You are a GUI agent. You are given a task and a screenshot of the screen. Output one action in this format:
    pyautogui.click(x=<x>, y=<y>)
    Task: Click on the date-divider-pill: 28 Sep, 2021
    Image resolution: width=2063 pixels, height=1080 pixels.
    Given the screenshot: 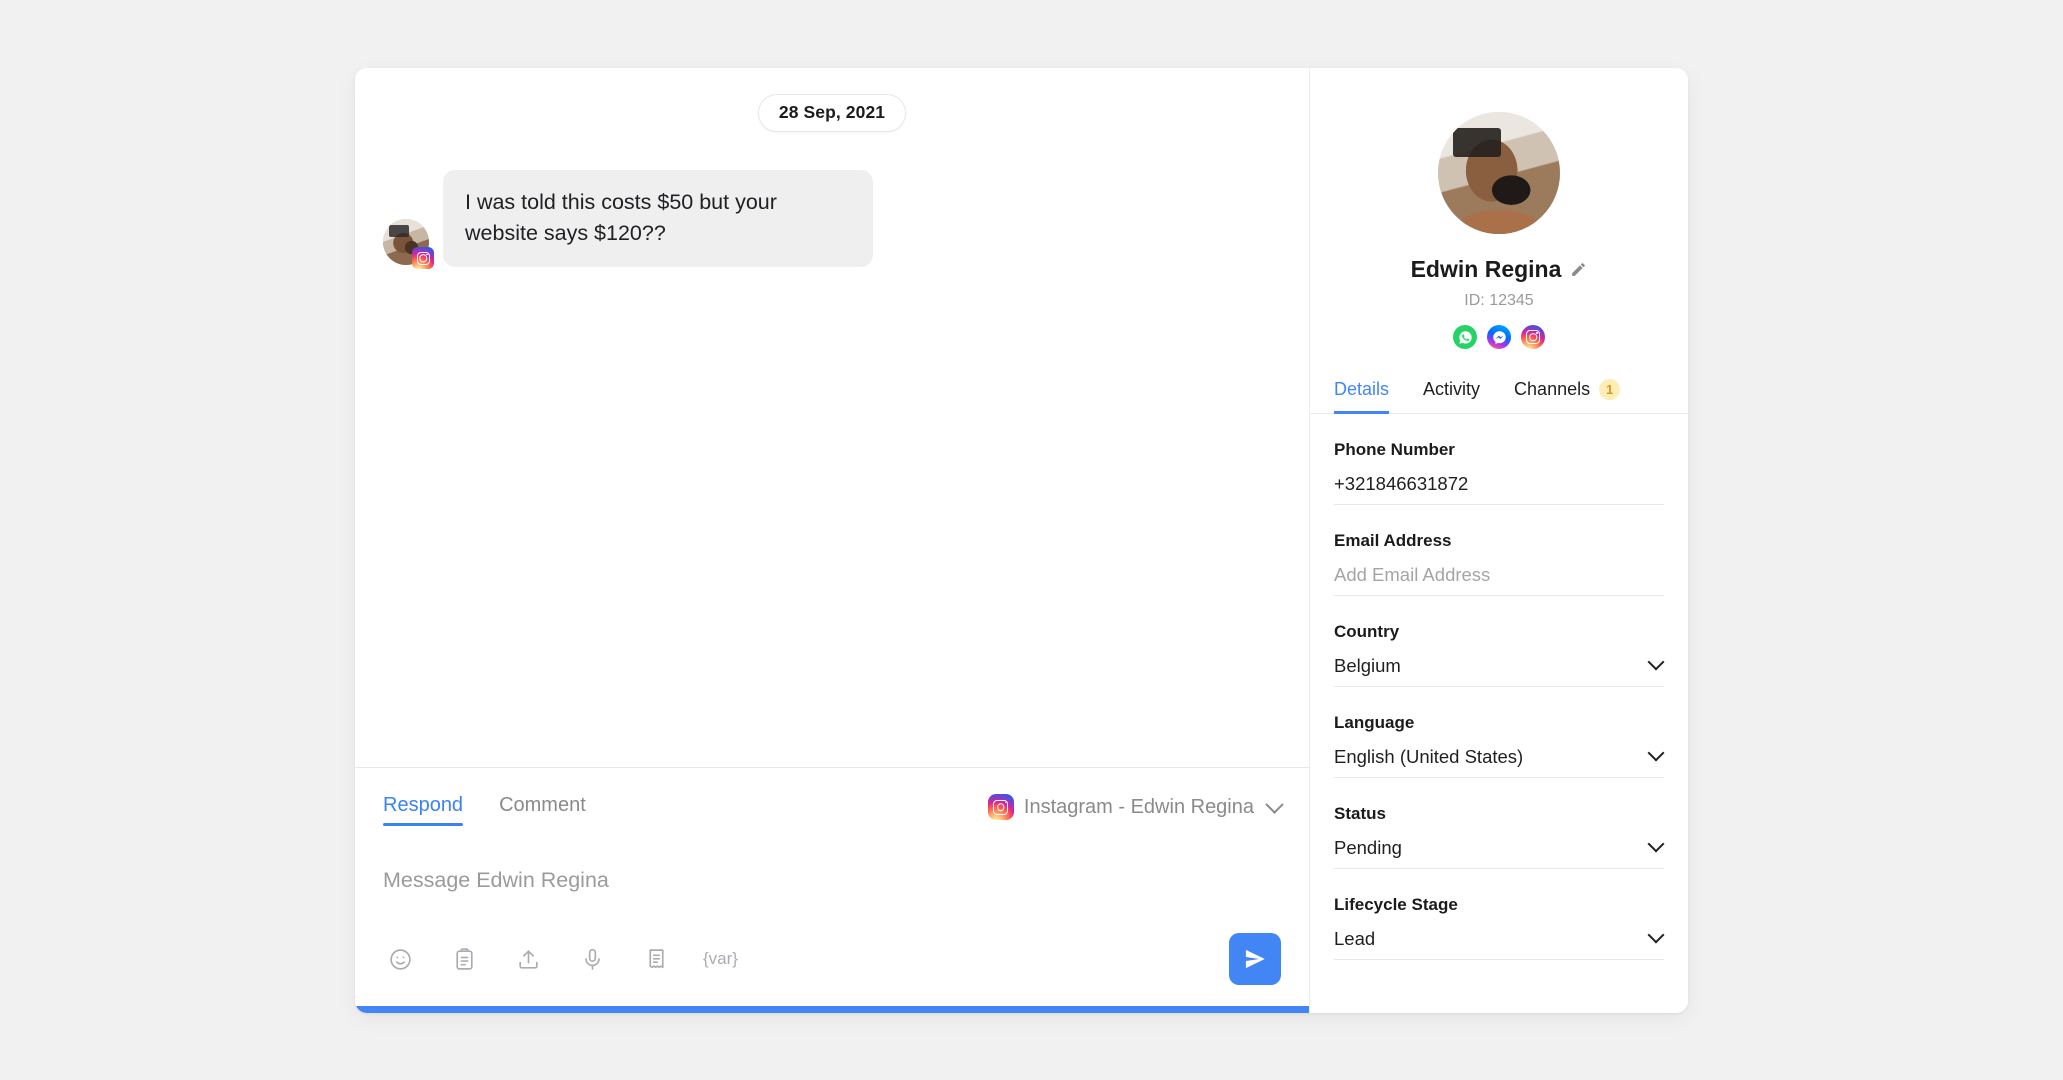 What is the action you would take?
    pyautogui.click(x=832, y=113)
    